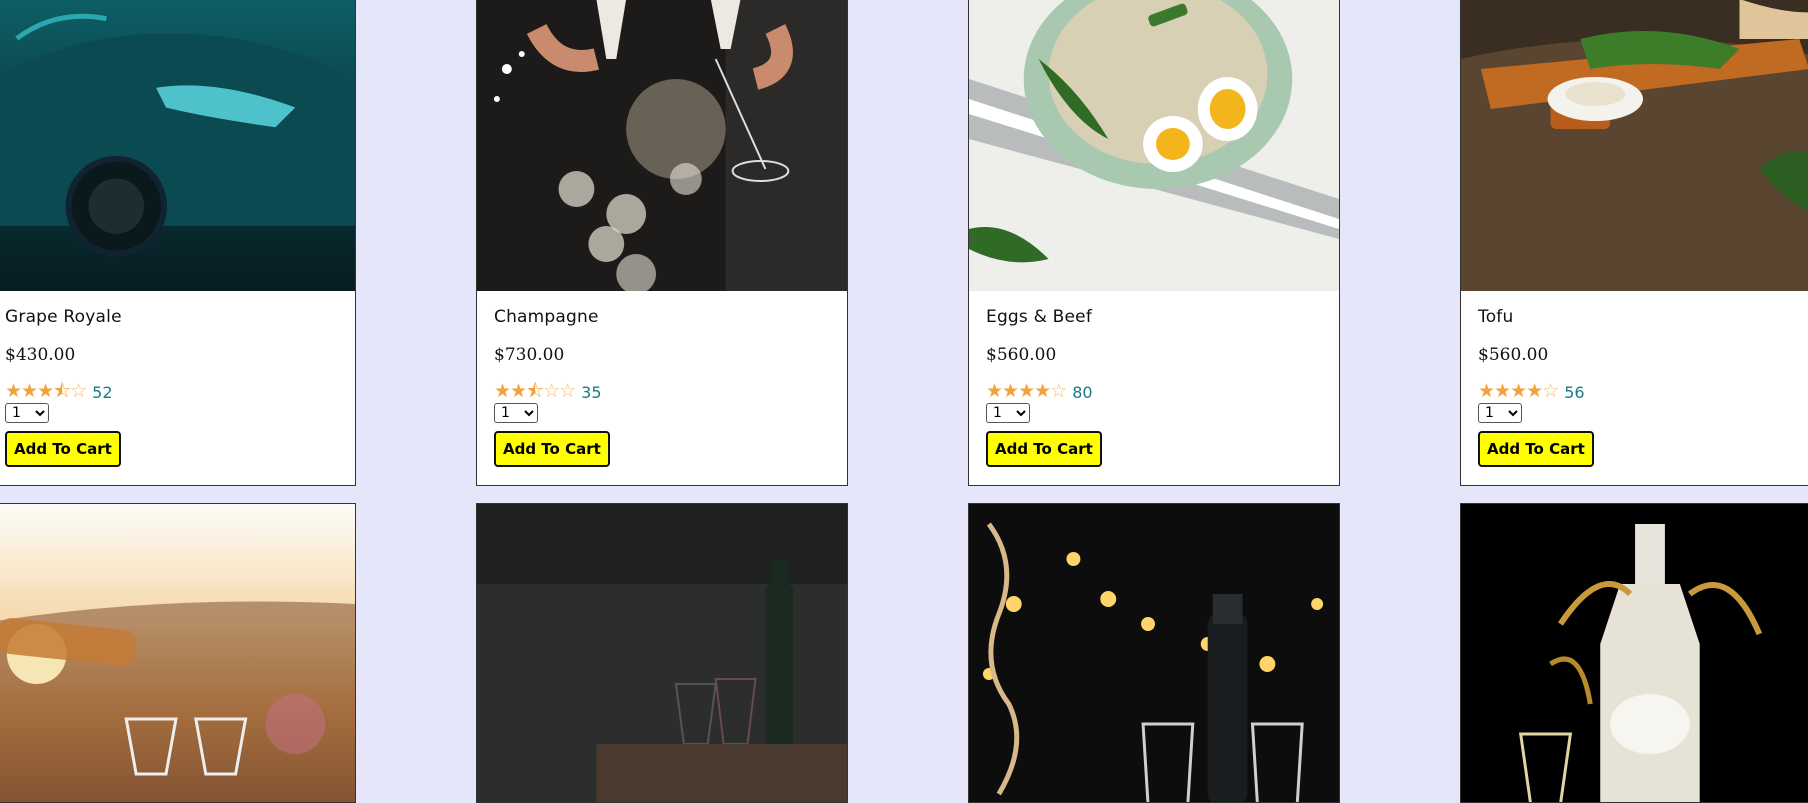 This screenshot has height=803, width=1808. I want to click on product-image-dark-bottle, so click(662, 653).